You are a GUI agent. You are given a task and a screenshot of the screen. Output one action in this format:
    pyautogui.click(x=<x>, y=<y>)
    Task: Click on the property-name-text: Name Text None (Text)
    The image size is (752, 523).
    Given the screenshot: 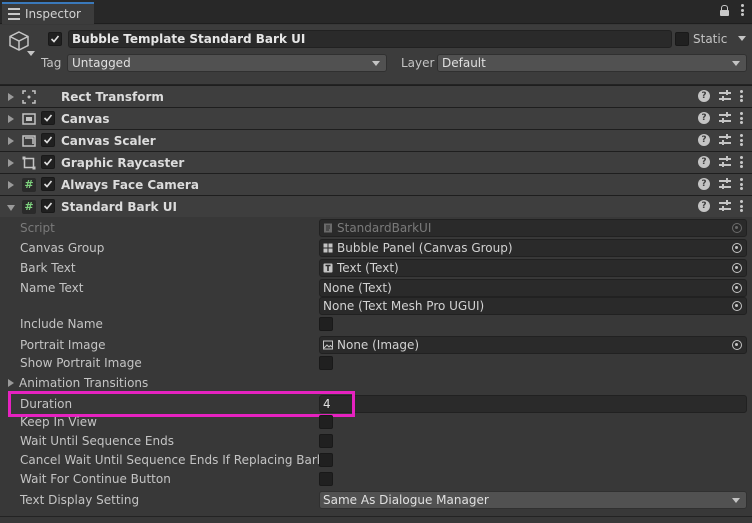 What is the action you would take?
    pyautogui.click(x=376, y=288)
    